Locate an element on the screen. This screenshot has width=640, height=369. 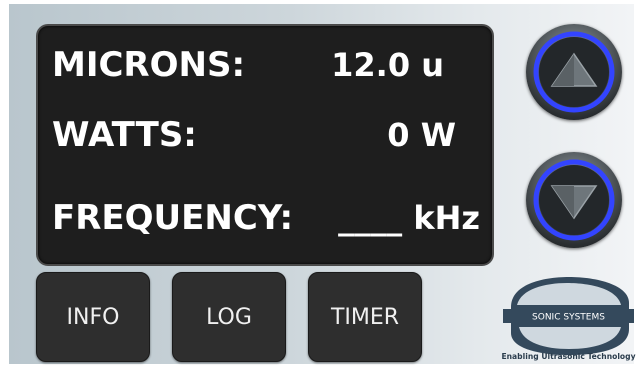
triangle-up-icon is located at coordinates (574, 72).